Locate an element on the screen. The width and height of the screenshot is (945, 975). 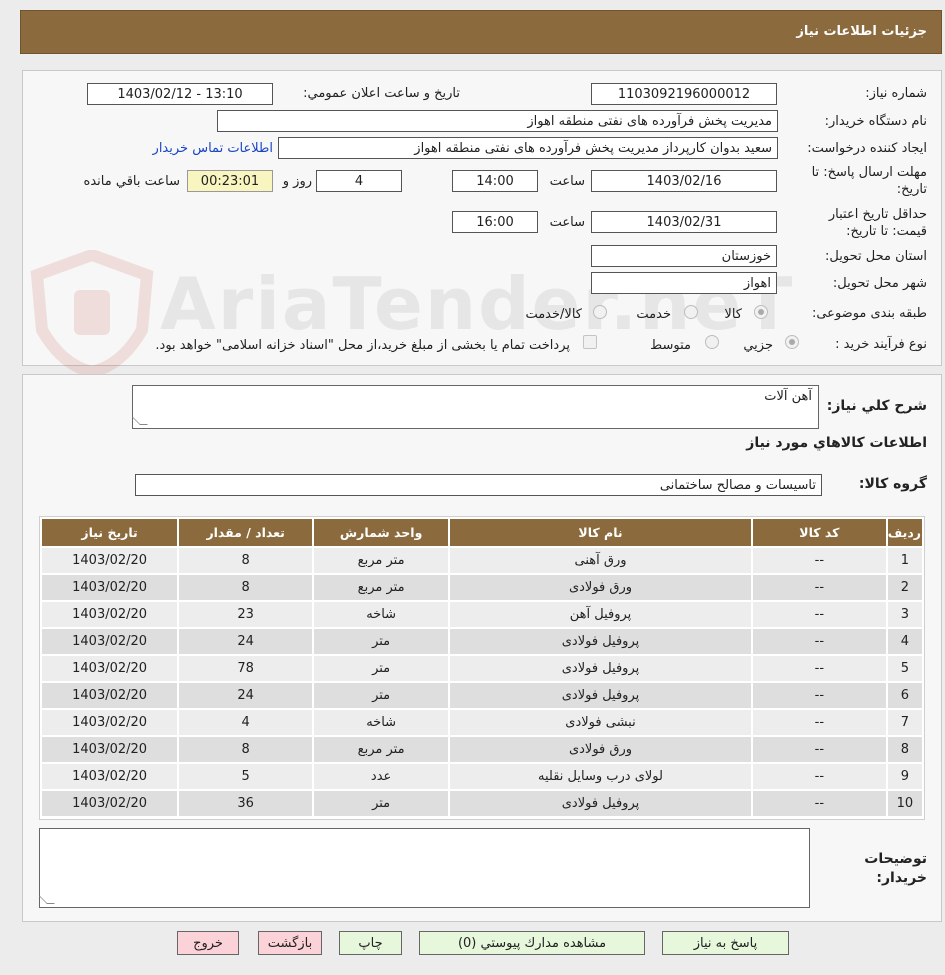
table-row: 2 -- ورق فولادی متر مربع 8 1403/02/20 is located at coordinates (482, 587).